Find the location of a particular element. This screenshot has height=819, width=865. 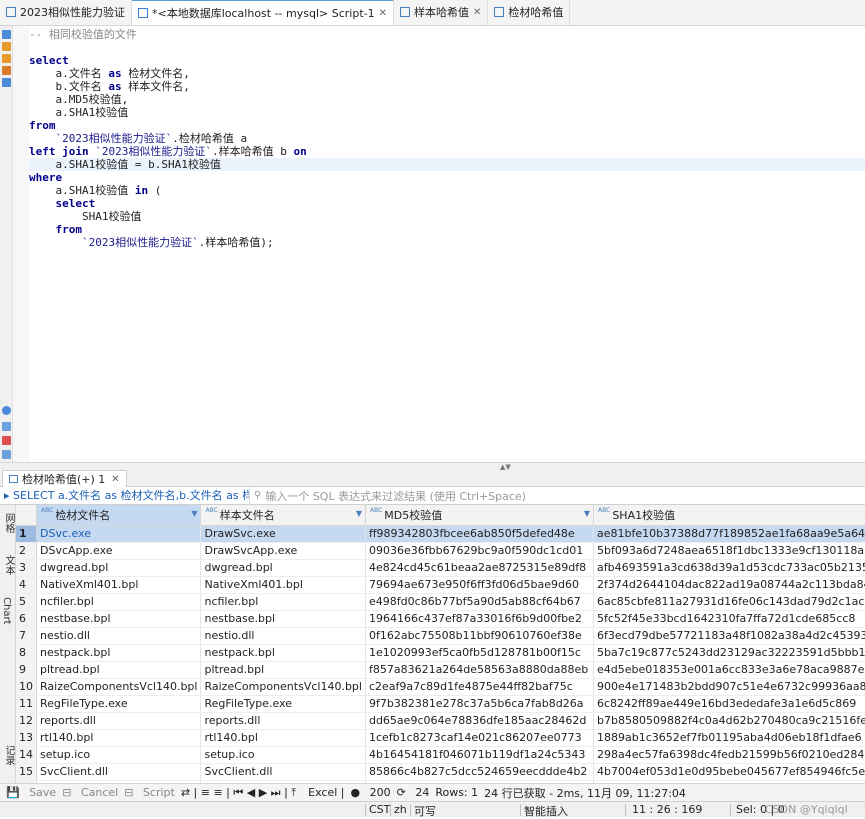

column-header: ABC 检材文件名 ▼ is located at coordinates (119, 515).